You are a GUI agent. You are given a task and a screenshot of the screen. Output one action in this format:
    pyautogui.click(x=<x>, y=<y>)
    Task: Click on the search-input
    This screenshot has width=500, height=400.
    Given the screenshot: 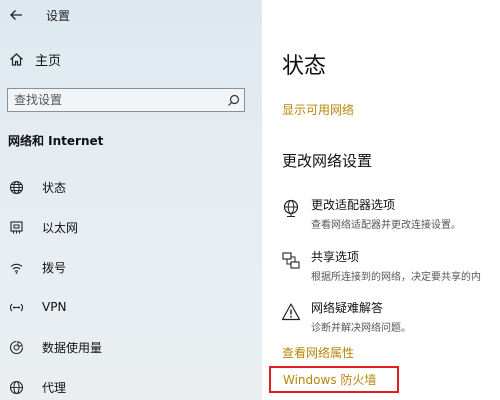 What is the action you would take?
    pyautogui.click(x=115, y=100)
    